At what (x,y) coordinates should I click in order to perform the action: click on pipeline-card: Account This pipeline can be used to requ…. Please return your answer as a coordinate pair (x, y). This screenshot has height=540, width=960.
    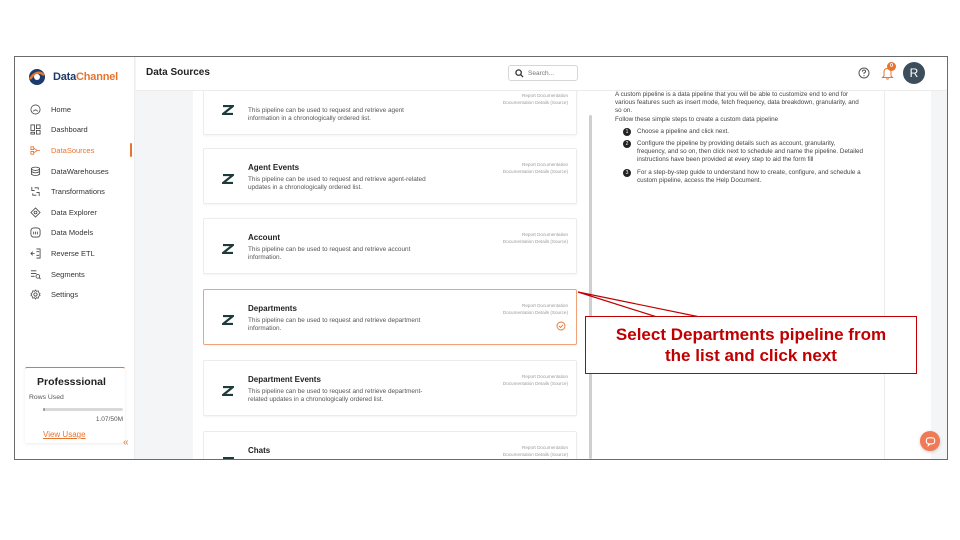
    Looking at the image, I should click on (390, 246).